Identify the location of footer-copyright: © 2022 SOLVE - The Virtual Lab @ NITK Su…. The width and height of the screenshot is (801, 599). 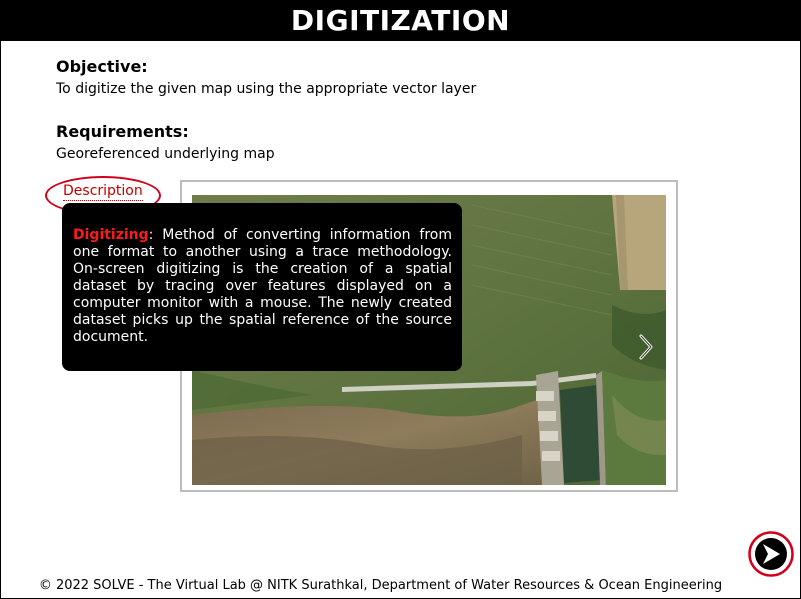
(380, 585).